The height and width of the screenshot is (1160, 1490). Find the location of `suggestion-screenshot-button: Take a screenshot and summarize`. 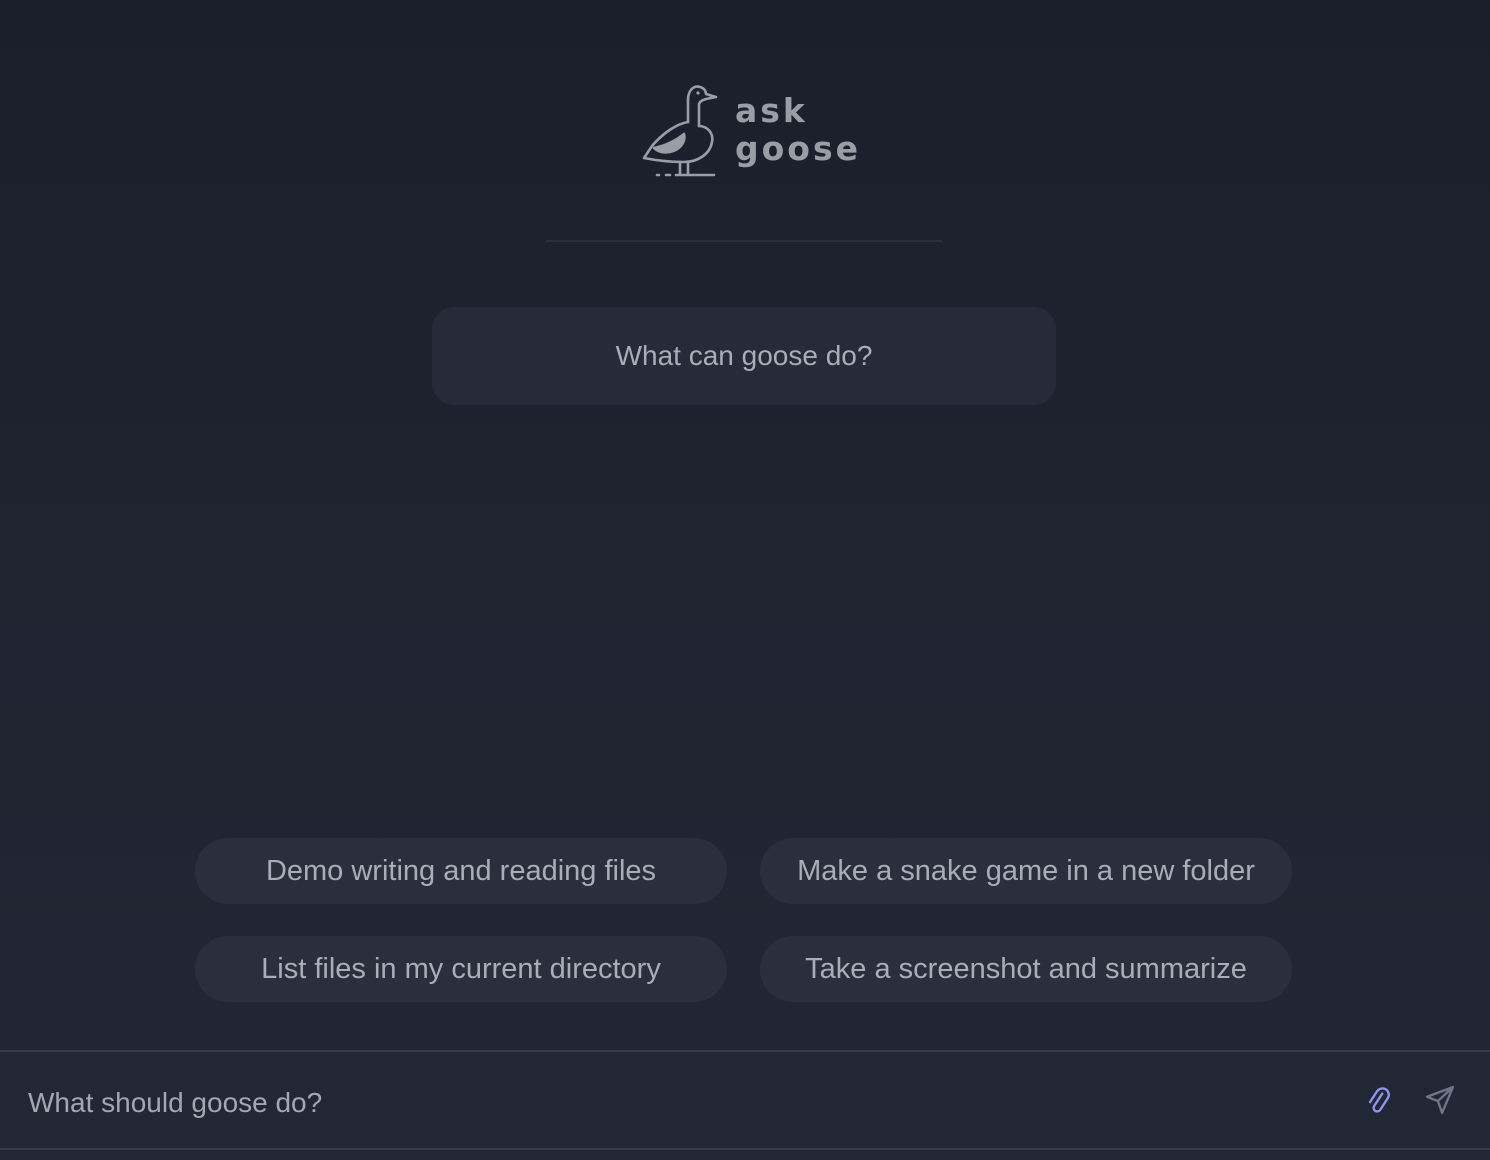

suggestion-screenshot-button: Take a screenshot and summarize is located at coordinates (1026, 969).